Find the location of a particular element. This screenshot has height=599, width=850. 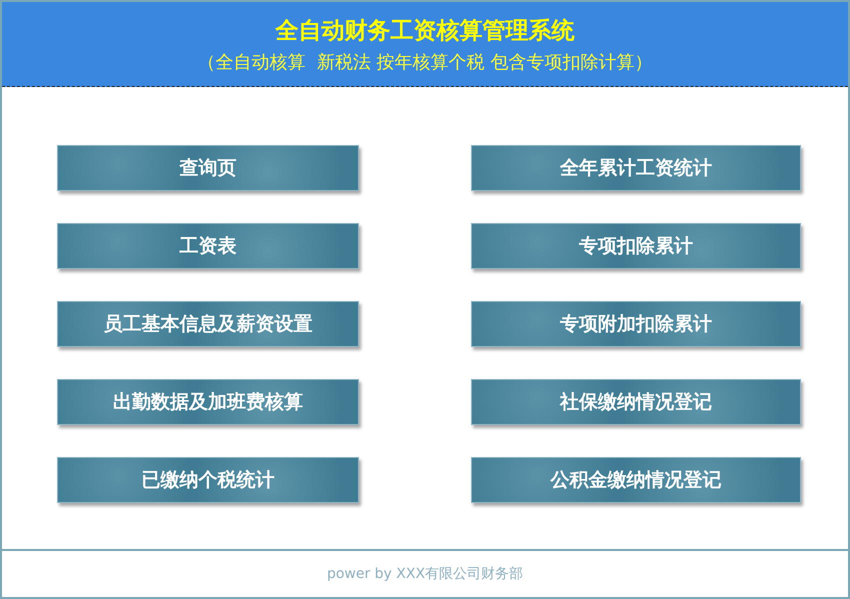

app-title: 全自动财务工资核算管理系统 is located at coordinates (425, 31).